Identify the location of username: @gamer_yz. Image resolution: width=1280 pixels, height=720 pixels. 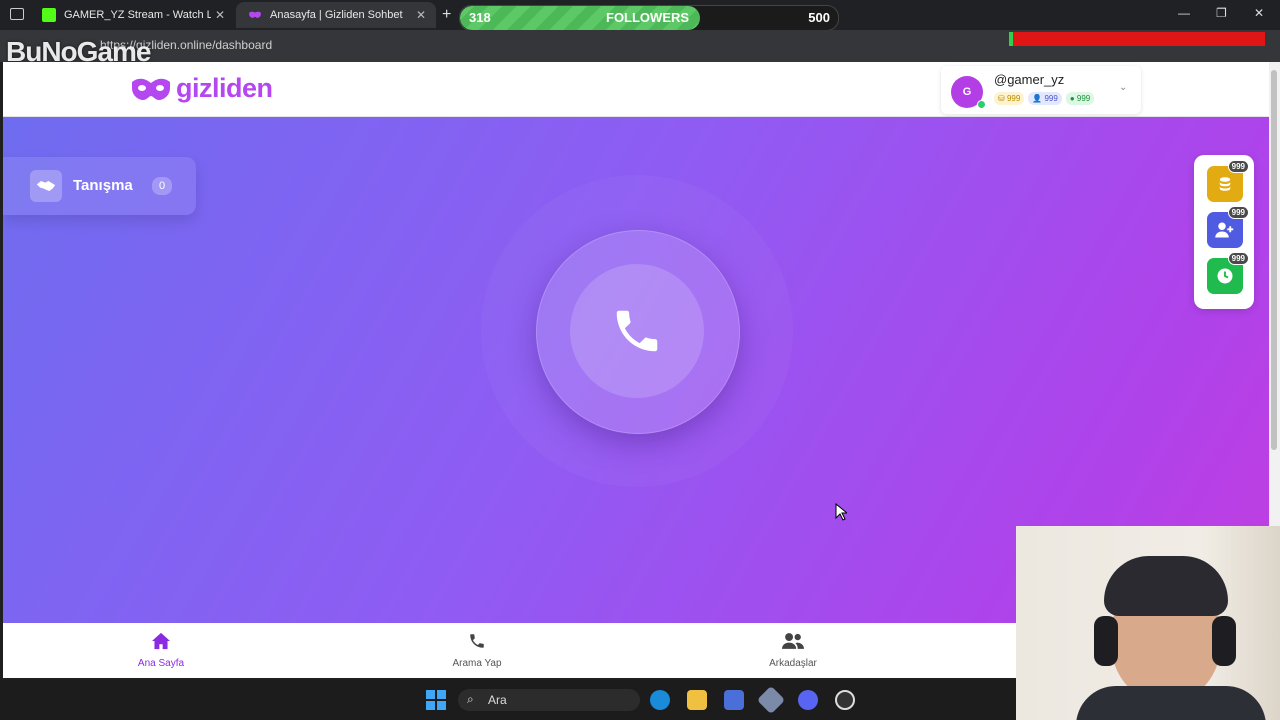
(1029, 79).